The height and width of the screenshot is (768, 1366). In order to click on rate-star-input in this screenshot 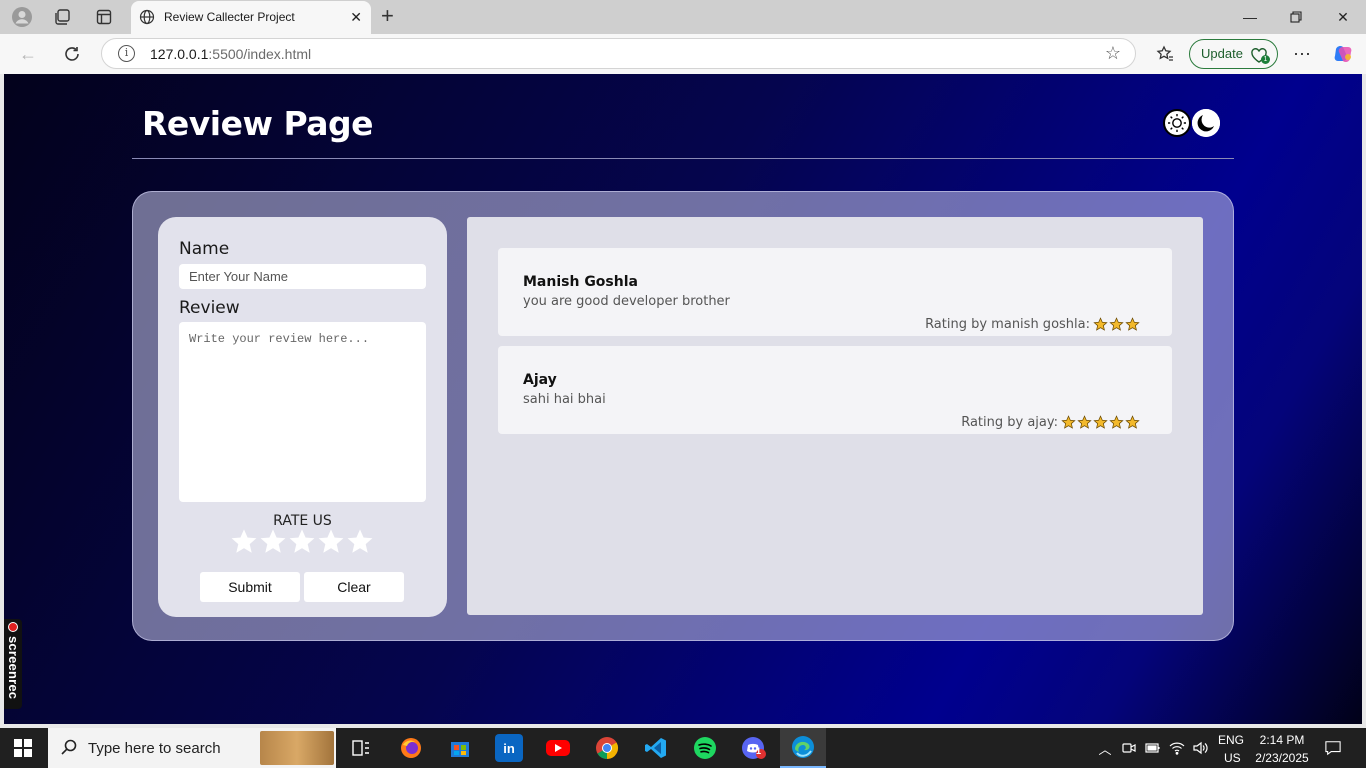, I will do `click(302, 542)`.